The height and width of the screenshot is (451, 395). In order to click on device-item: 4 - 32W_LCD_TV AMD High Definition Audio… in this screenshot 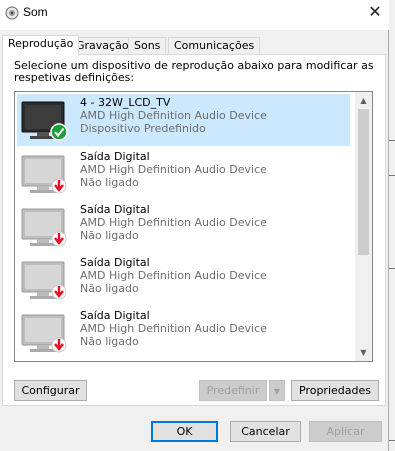, I will do `click(183, 120)`.